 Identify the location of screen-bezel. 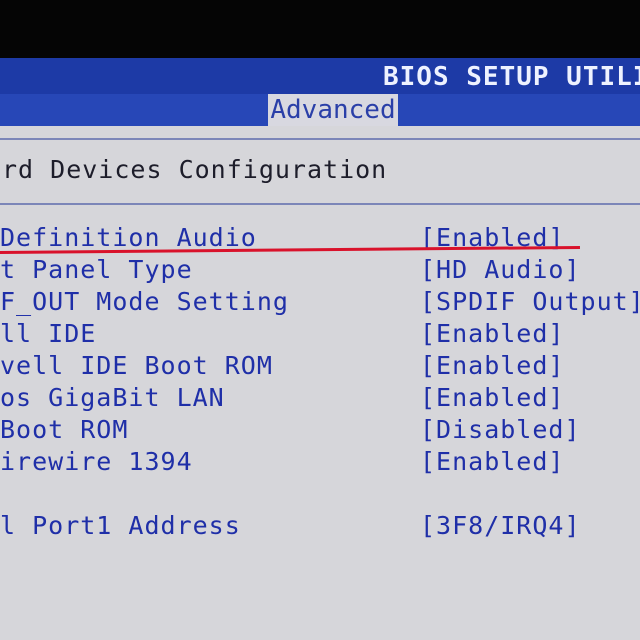
(320, 29).